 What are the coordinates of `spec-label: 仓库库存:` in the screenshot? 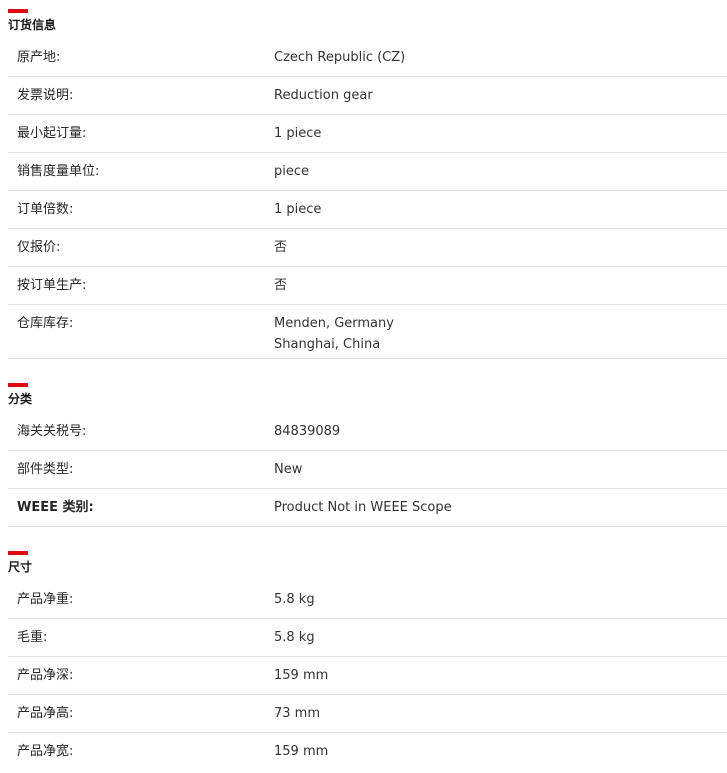 It's located at (45, 323).